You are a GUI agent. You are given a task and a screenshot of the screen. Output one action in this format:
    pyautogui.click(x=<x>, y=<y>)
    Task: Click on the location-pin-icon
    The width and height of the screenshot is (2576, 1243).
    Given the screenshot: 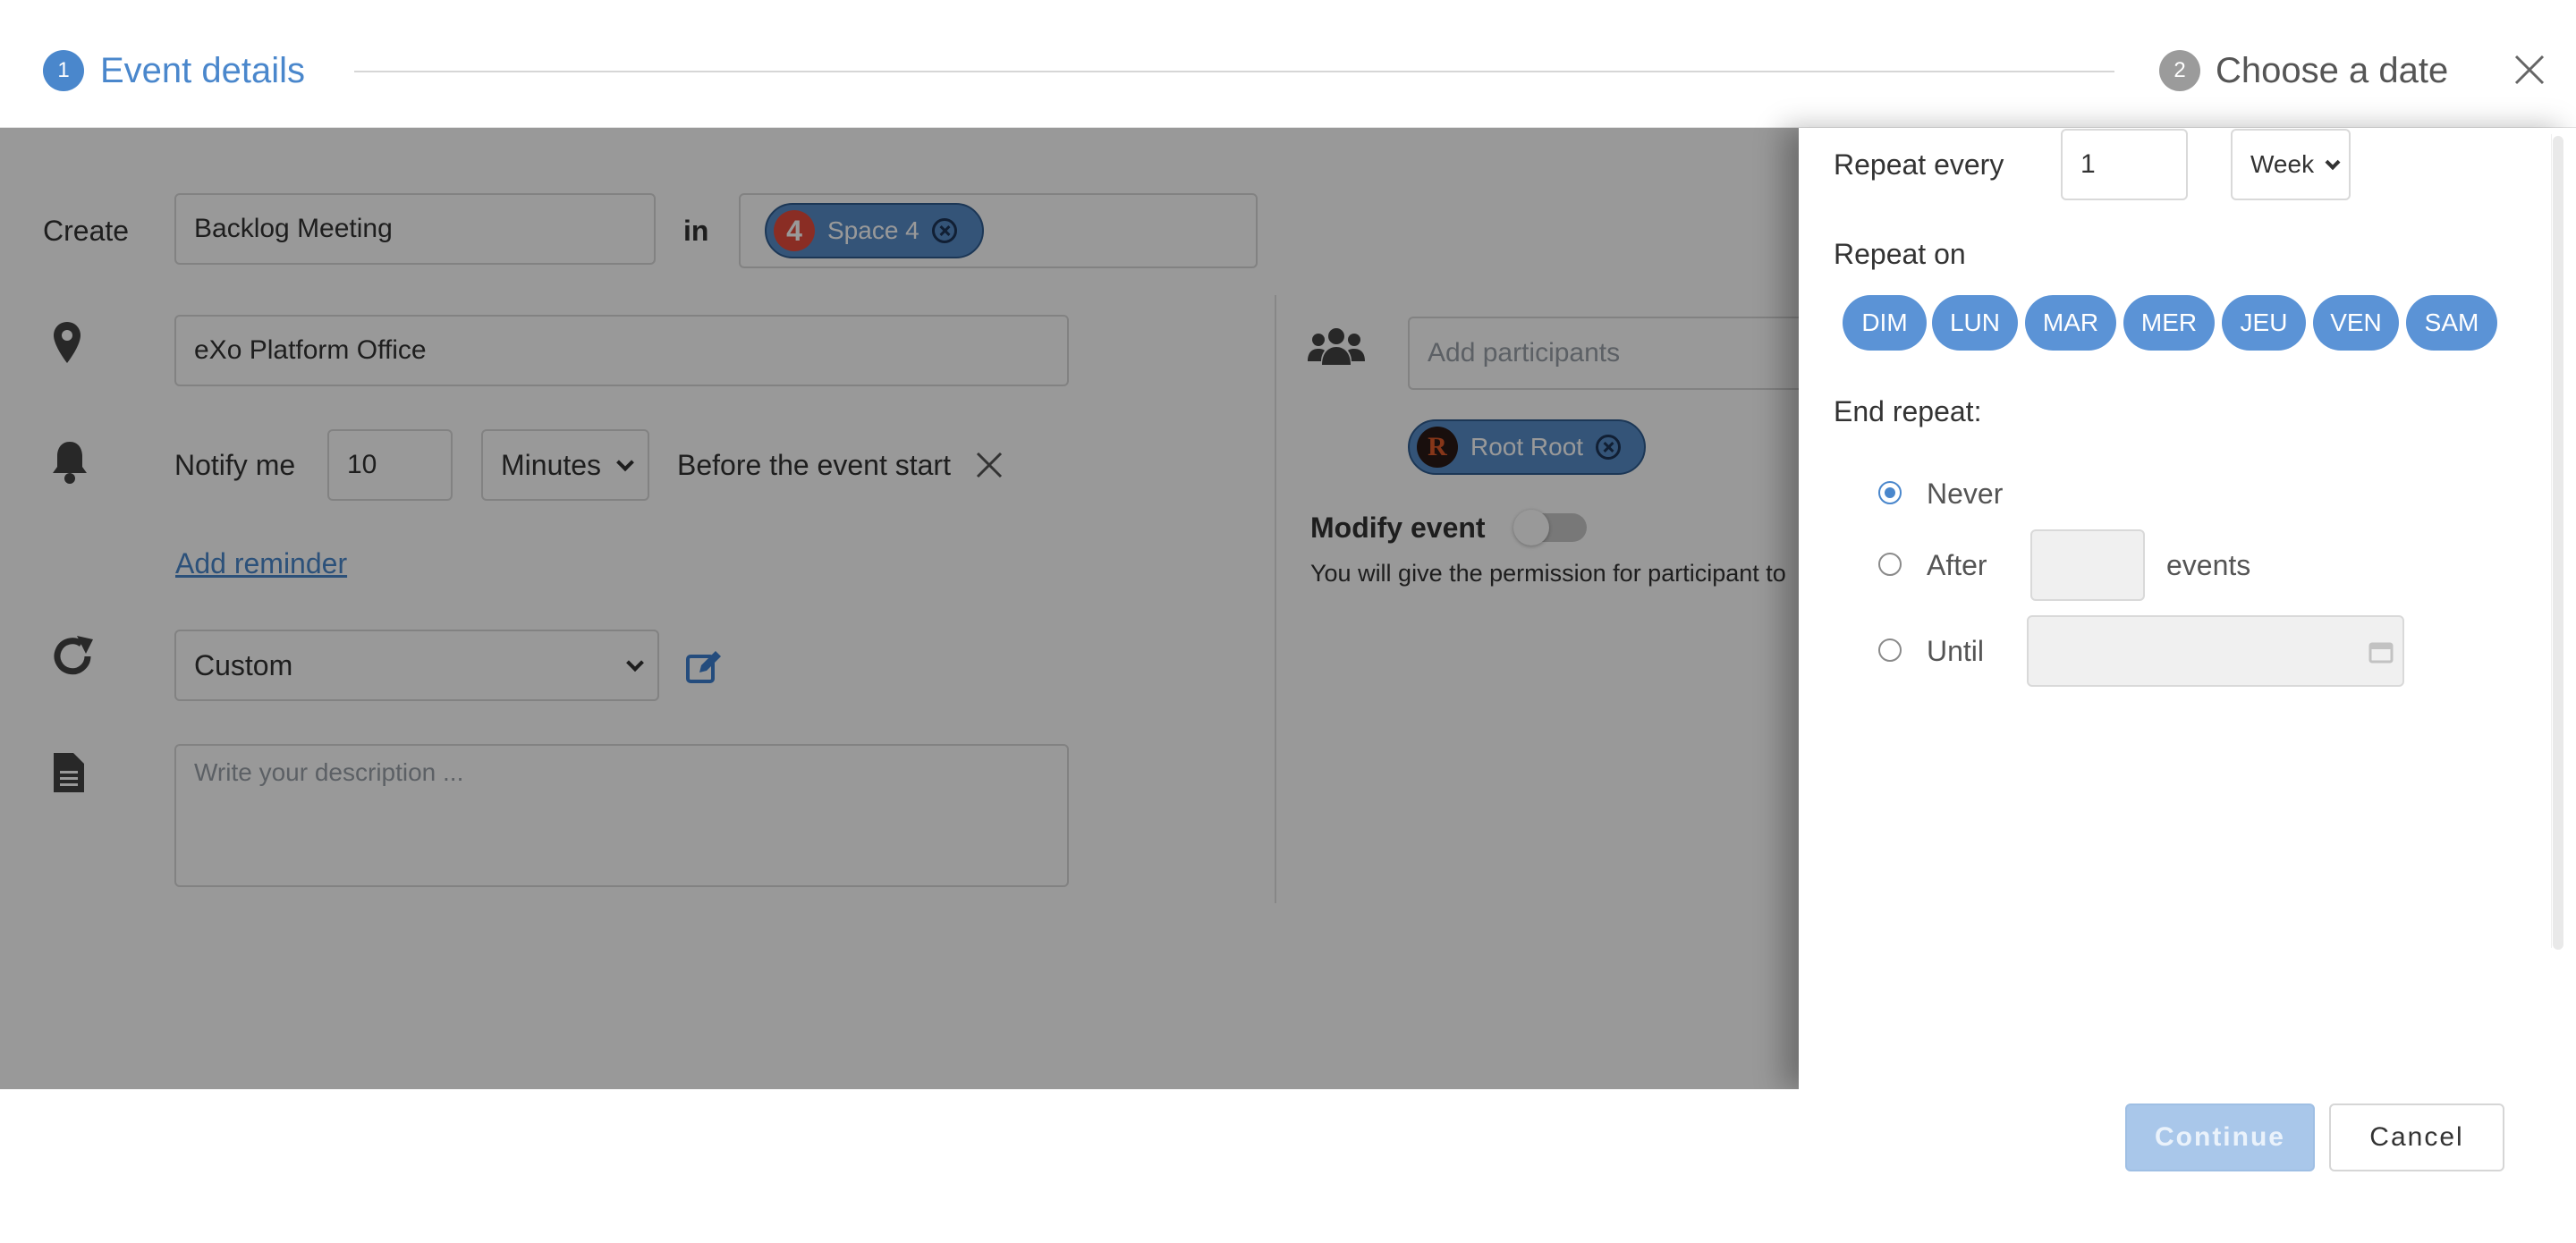 What is the action you would take?
    pyautogui.click(x=67, y=342)
    